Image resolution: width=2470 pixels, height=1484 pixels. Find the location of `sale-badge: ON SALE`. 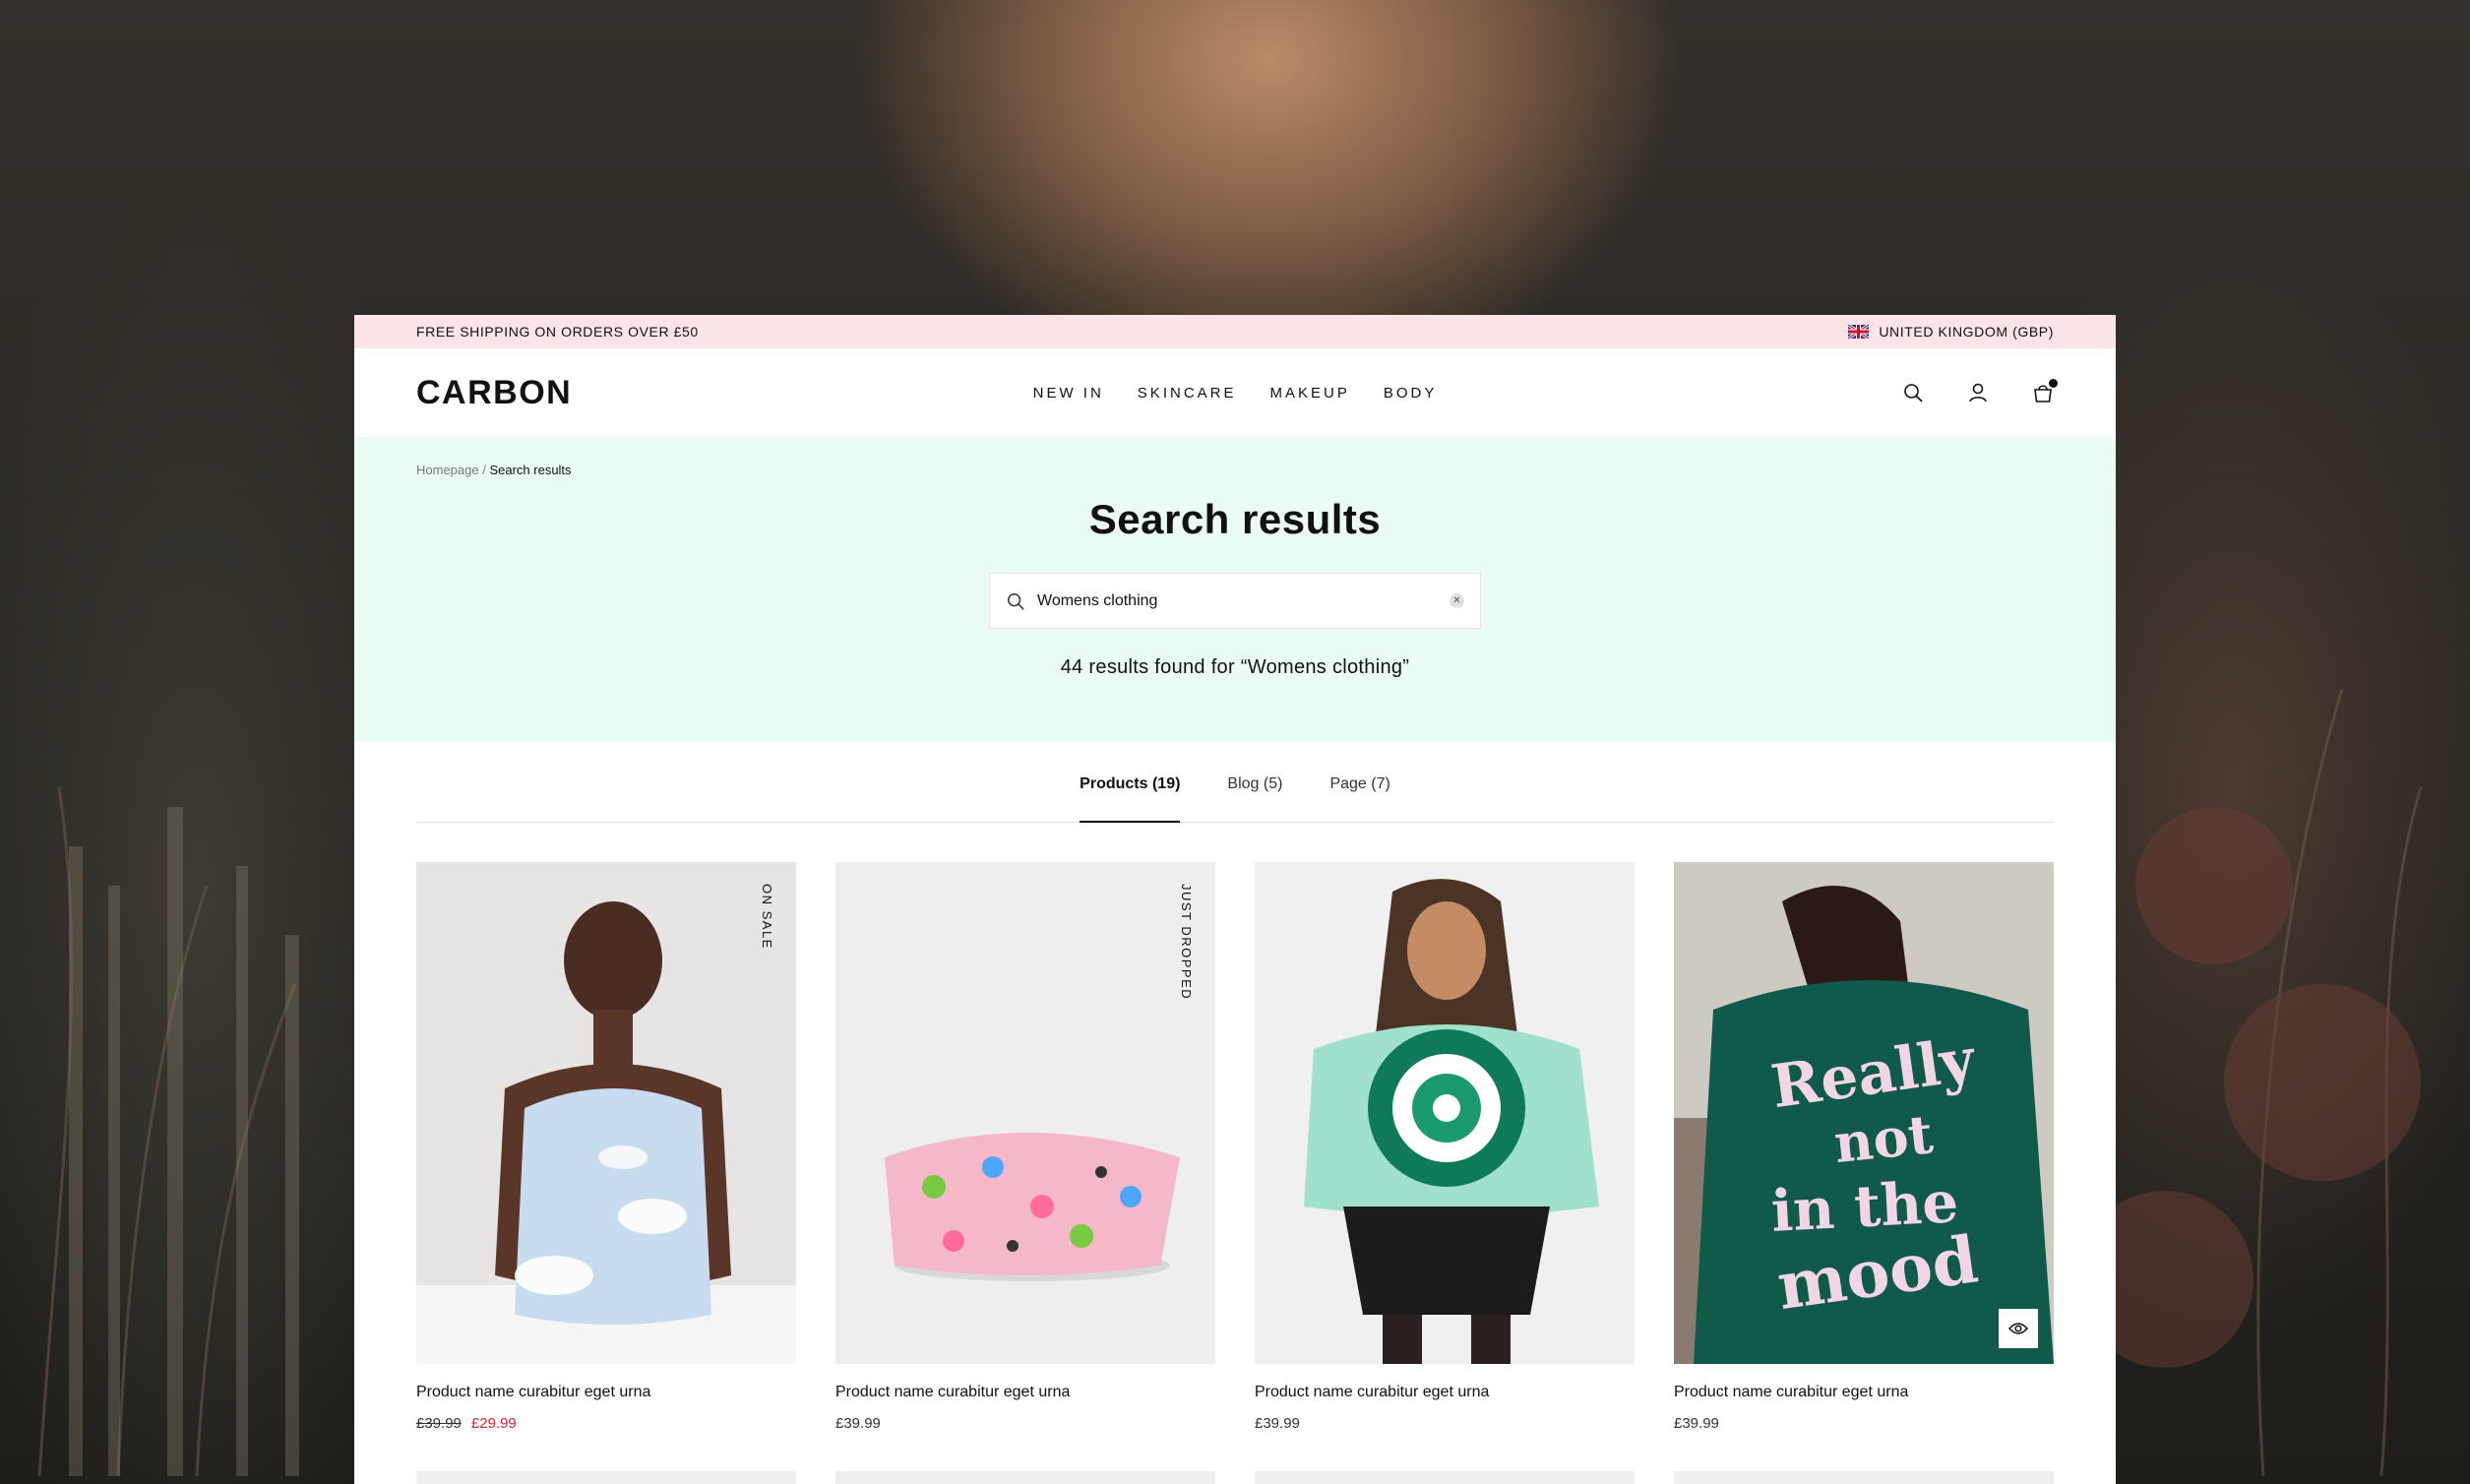

sale-badge: ON SALE is located at coordinates (767, 917).